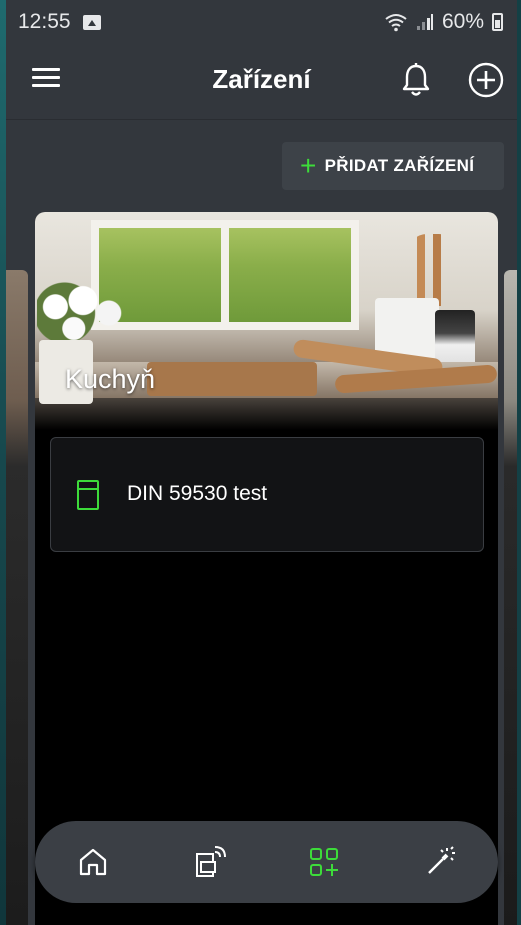  I want to click on nav-devices, so click(324, 862).